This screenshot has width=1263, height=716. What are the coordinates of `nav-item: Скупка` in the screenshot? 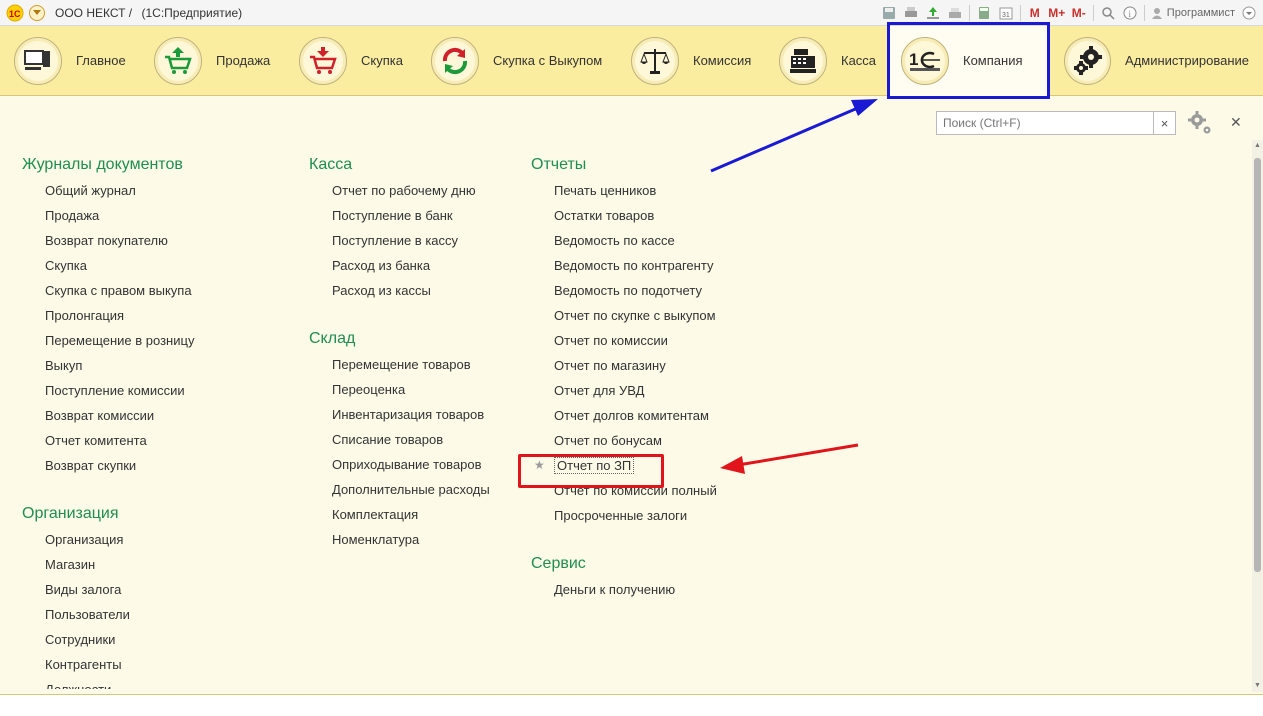 It's located at (108, 265).